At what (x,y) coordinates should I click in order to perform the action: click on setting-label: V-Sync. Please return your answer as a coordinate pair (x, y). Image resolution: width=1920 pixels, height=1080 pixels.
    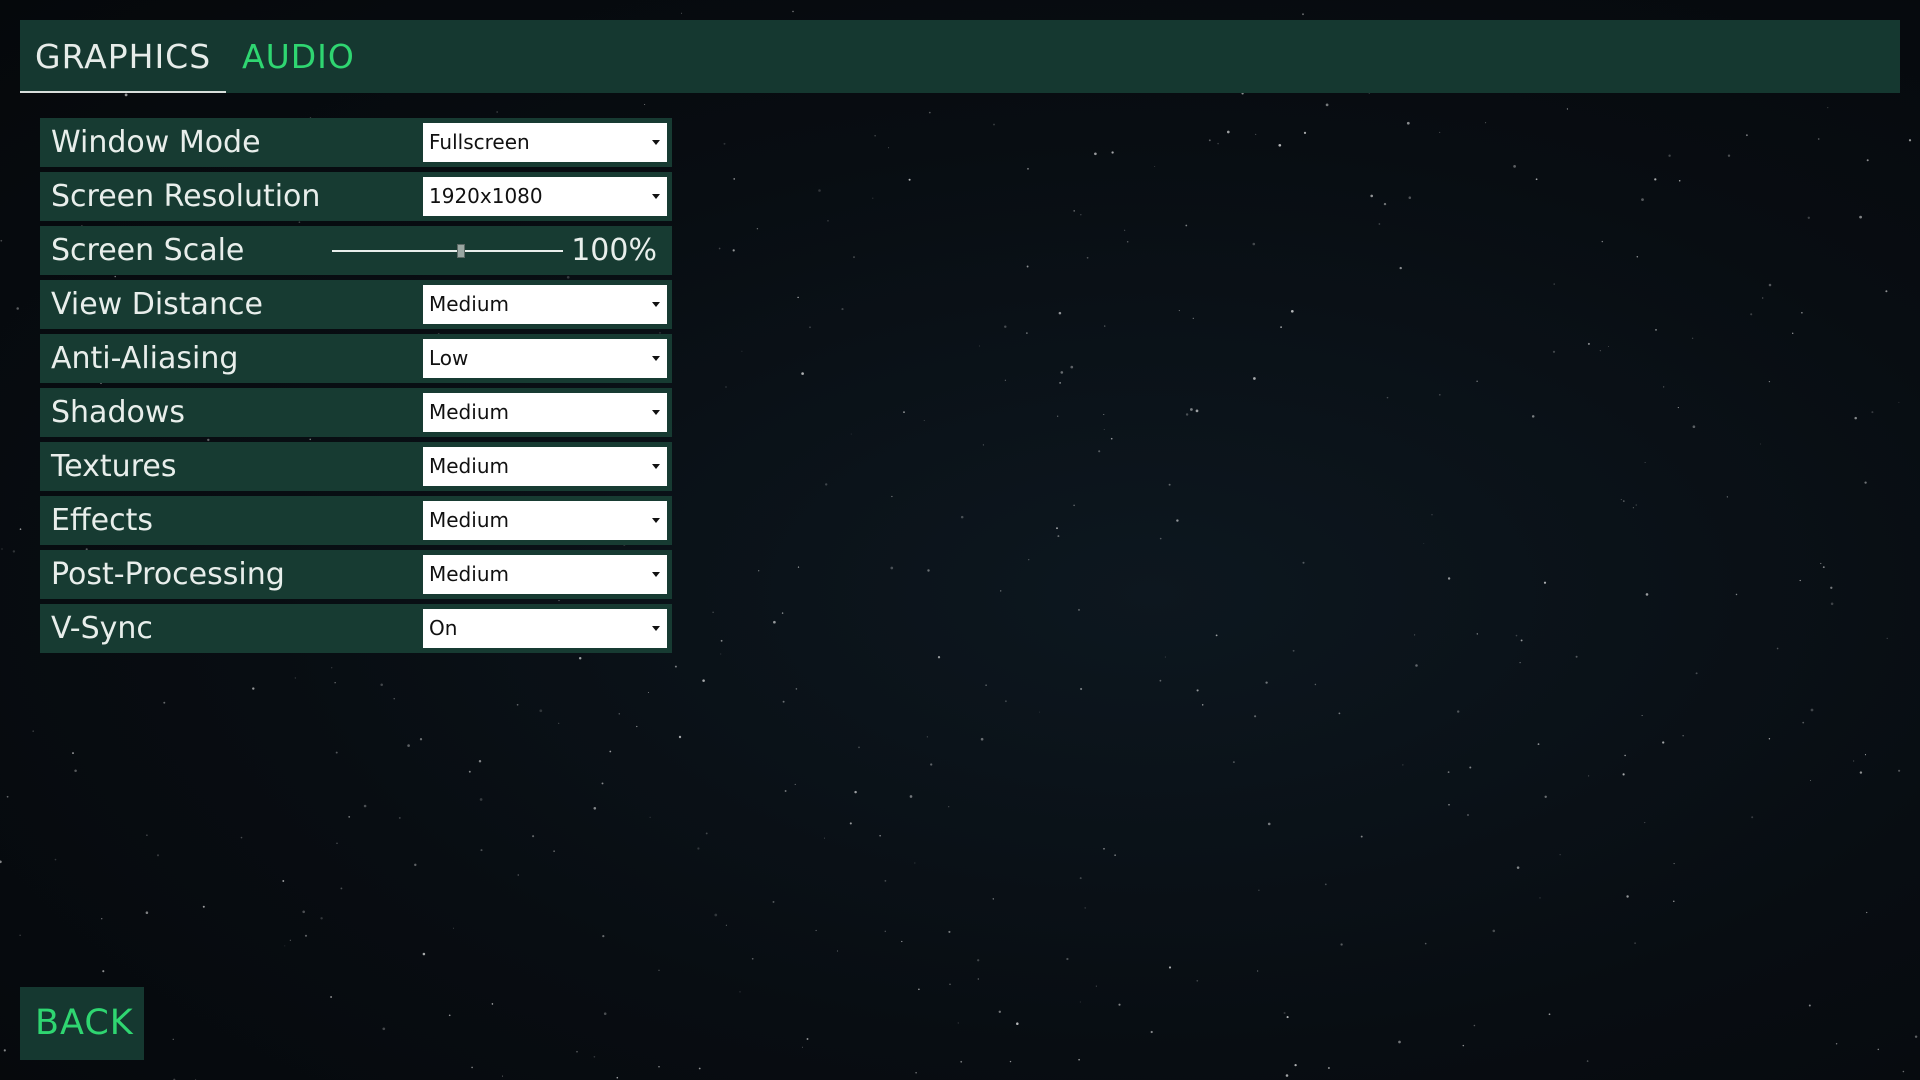
    Looking at the image, I should click on (102, 628).